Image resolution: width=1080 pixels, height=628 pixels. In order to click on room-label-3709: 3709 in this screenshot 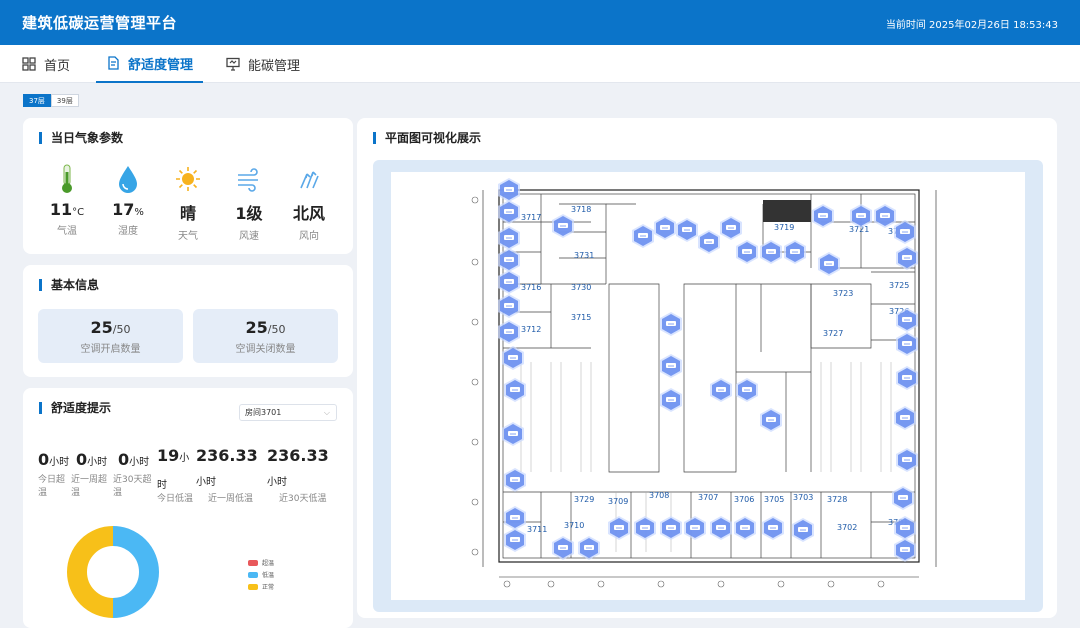, I will do `click(618, 501)`.